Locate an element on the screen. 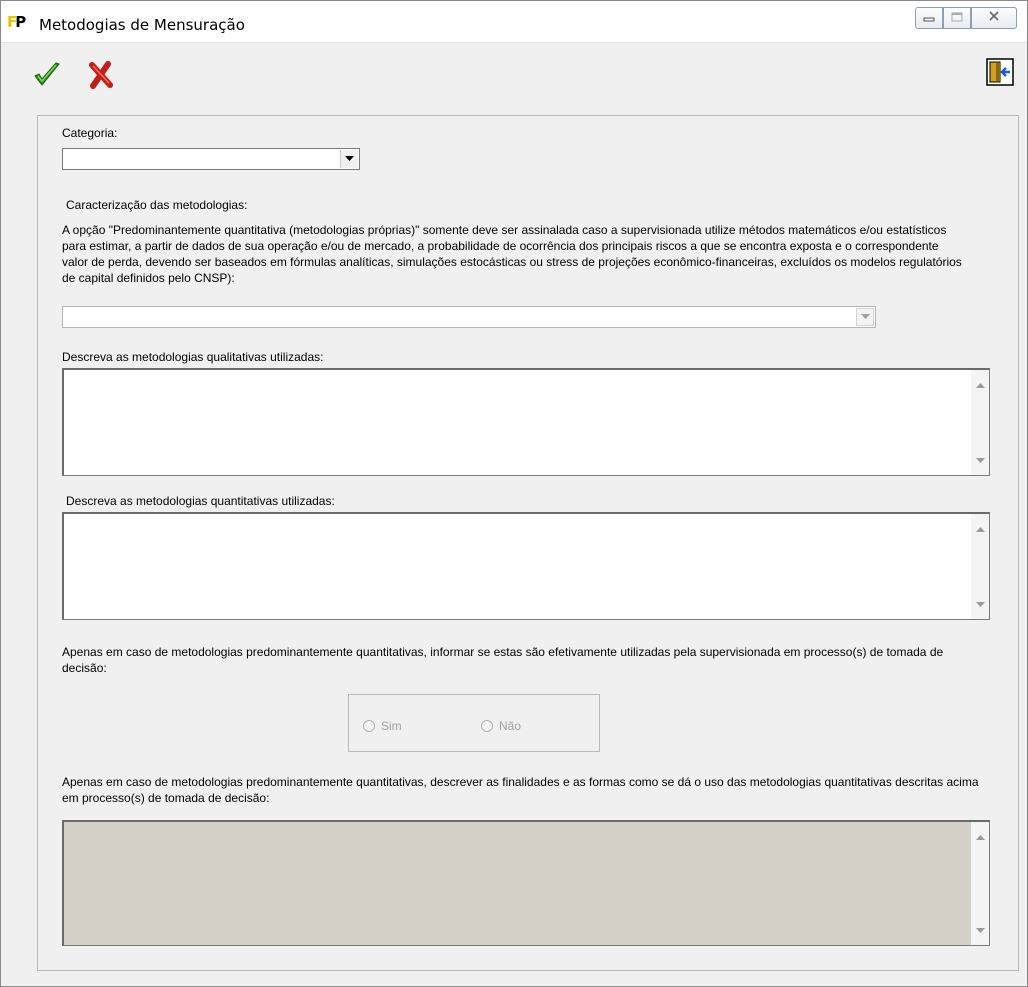  qualitativas-textarea is located at coordinates (526, 422).